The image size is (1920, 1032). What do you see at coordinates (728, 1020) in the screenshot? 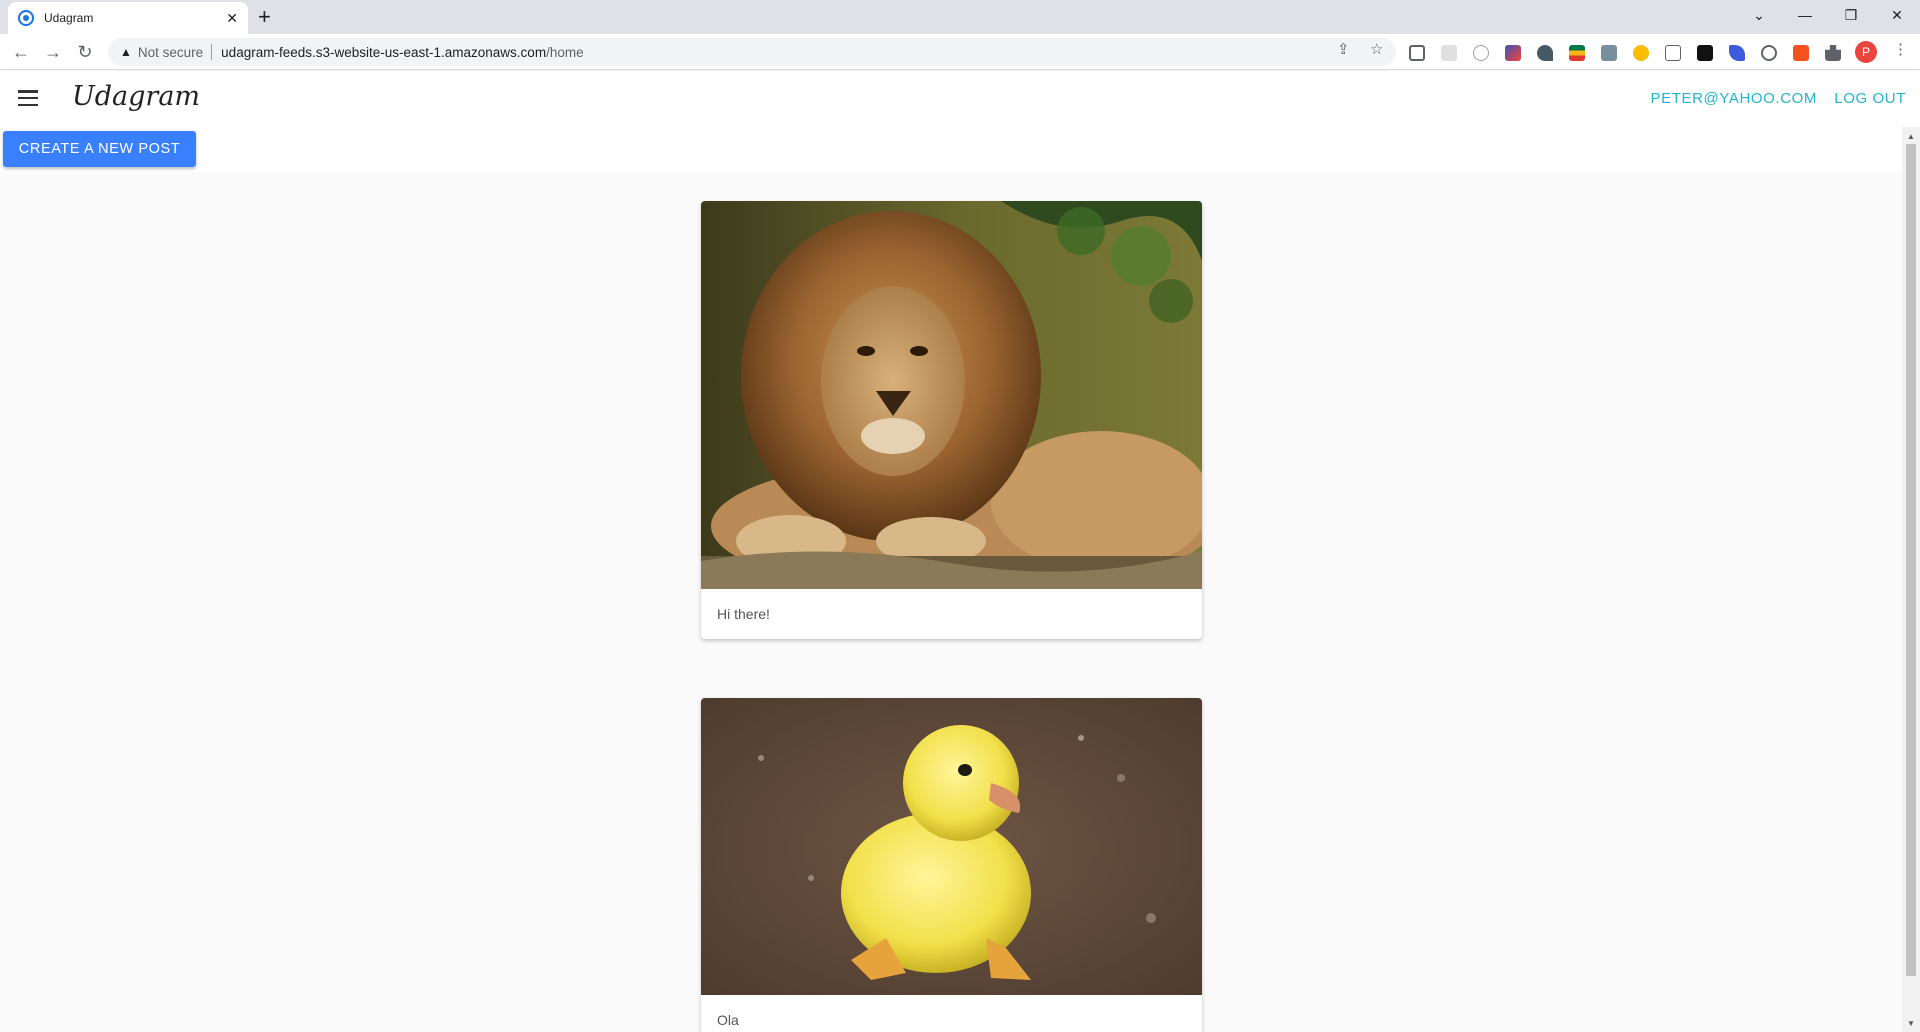
I see `post-caption: Ola` at bounding box center [728, 1020].